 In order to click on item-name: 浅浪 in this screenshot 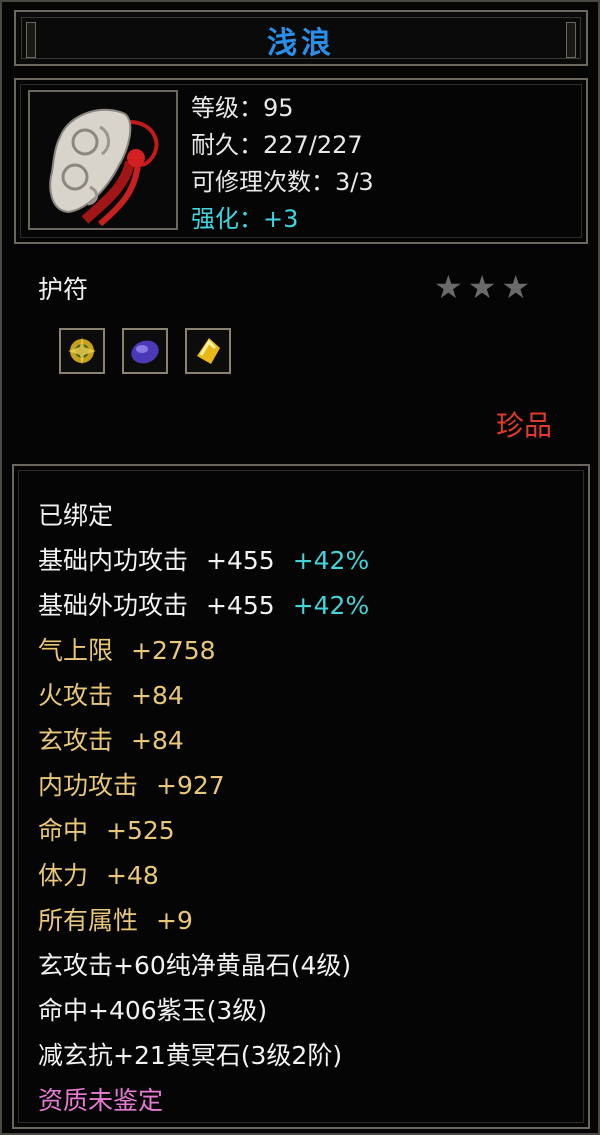, I will do `click(301, 43)`.